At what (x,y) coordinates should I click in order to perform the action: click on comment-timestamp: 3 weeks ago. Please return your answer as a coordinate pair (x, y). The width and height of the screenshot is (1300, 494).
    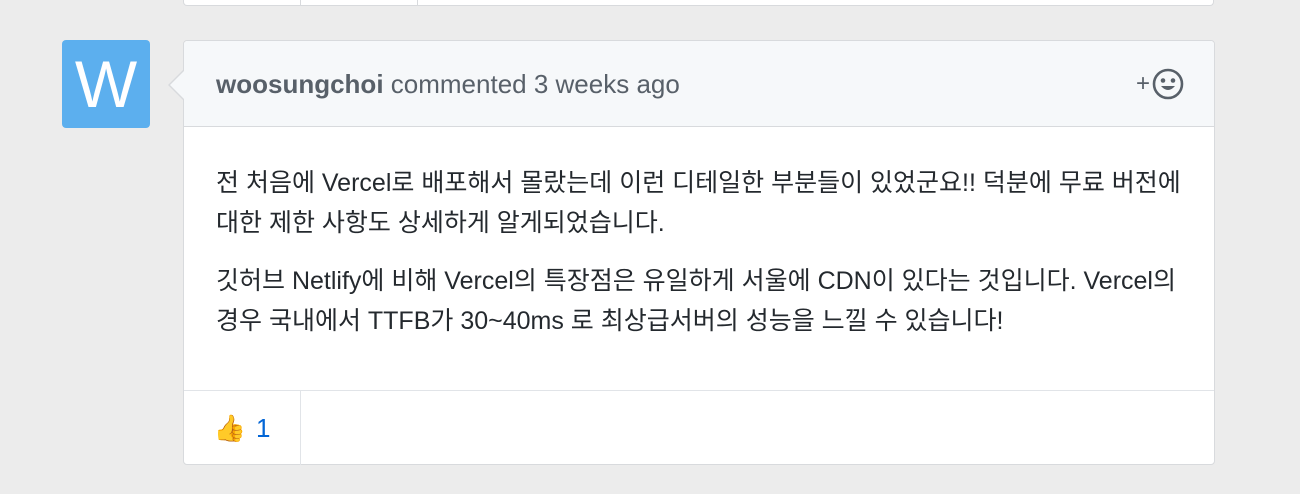
    Looking at the image, I should click on (607, 84).